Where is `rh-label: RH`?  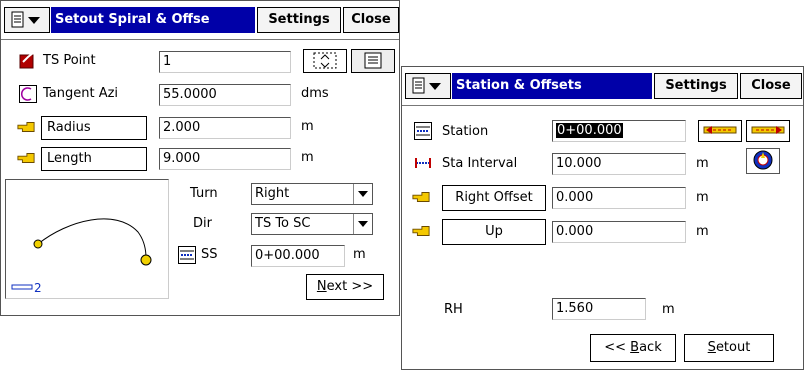
rh-label: RH is located at coordinates (453, 309).